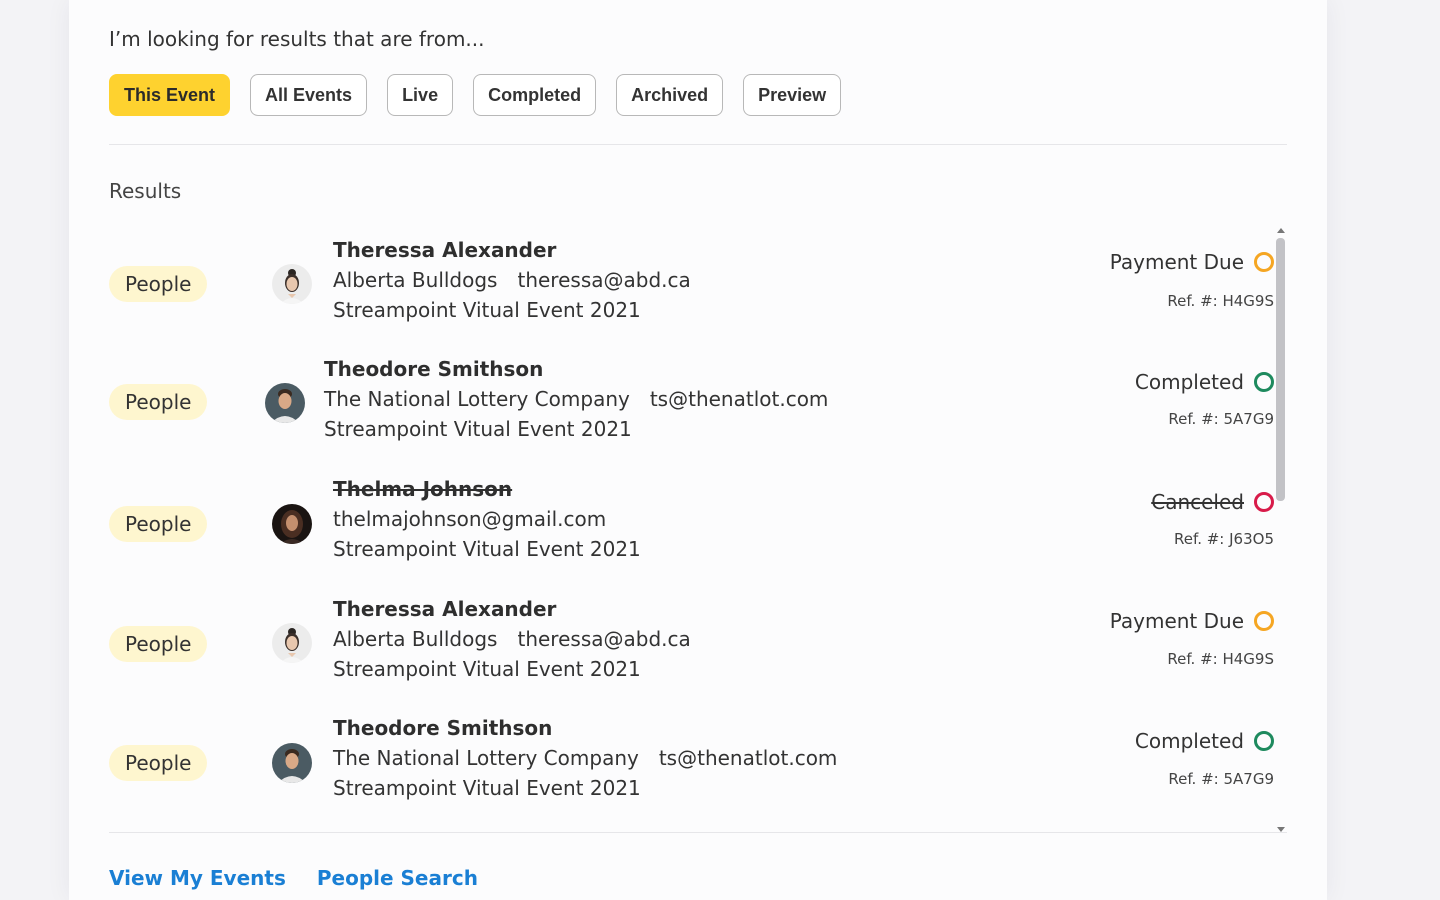 The height and width of the screenshot is (900, 1440). Describe the element at coordinates (309, 95) in the screenshot. I see `filter-all-events-button: All Events` at that location.